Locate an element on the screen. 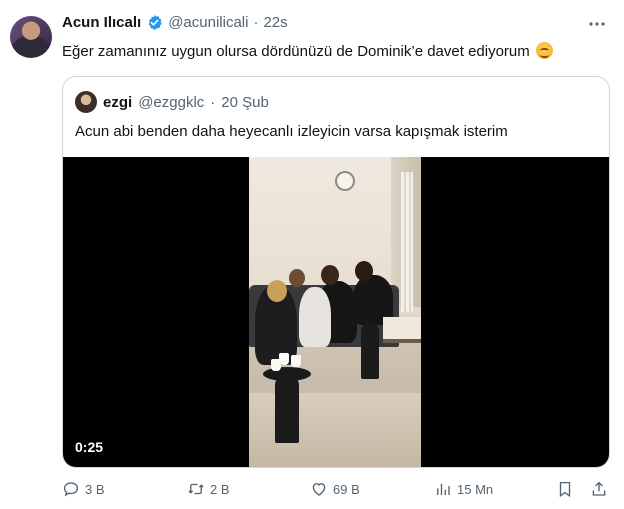  quoted-author-handle: @ezggklc is located at coordinates (171, 102).